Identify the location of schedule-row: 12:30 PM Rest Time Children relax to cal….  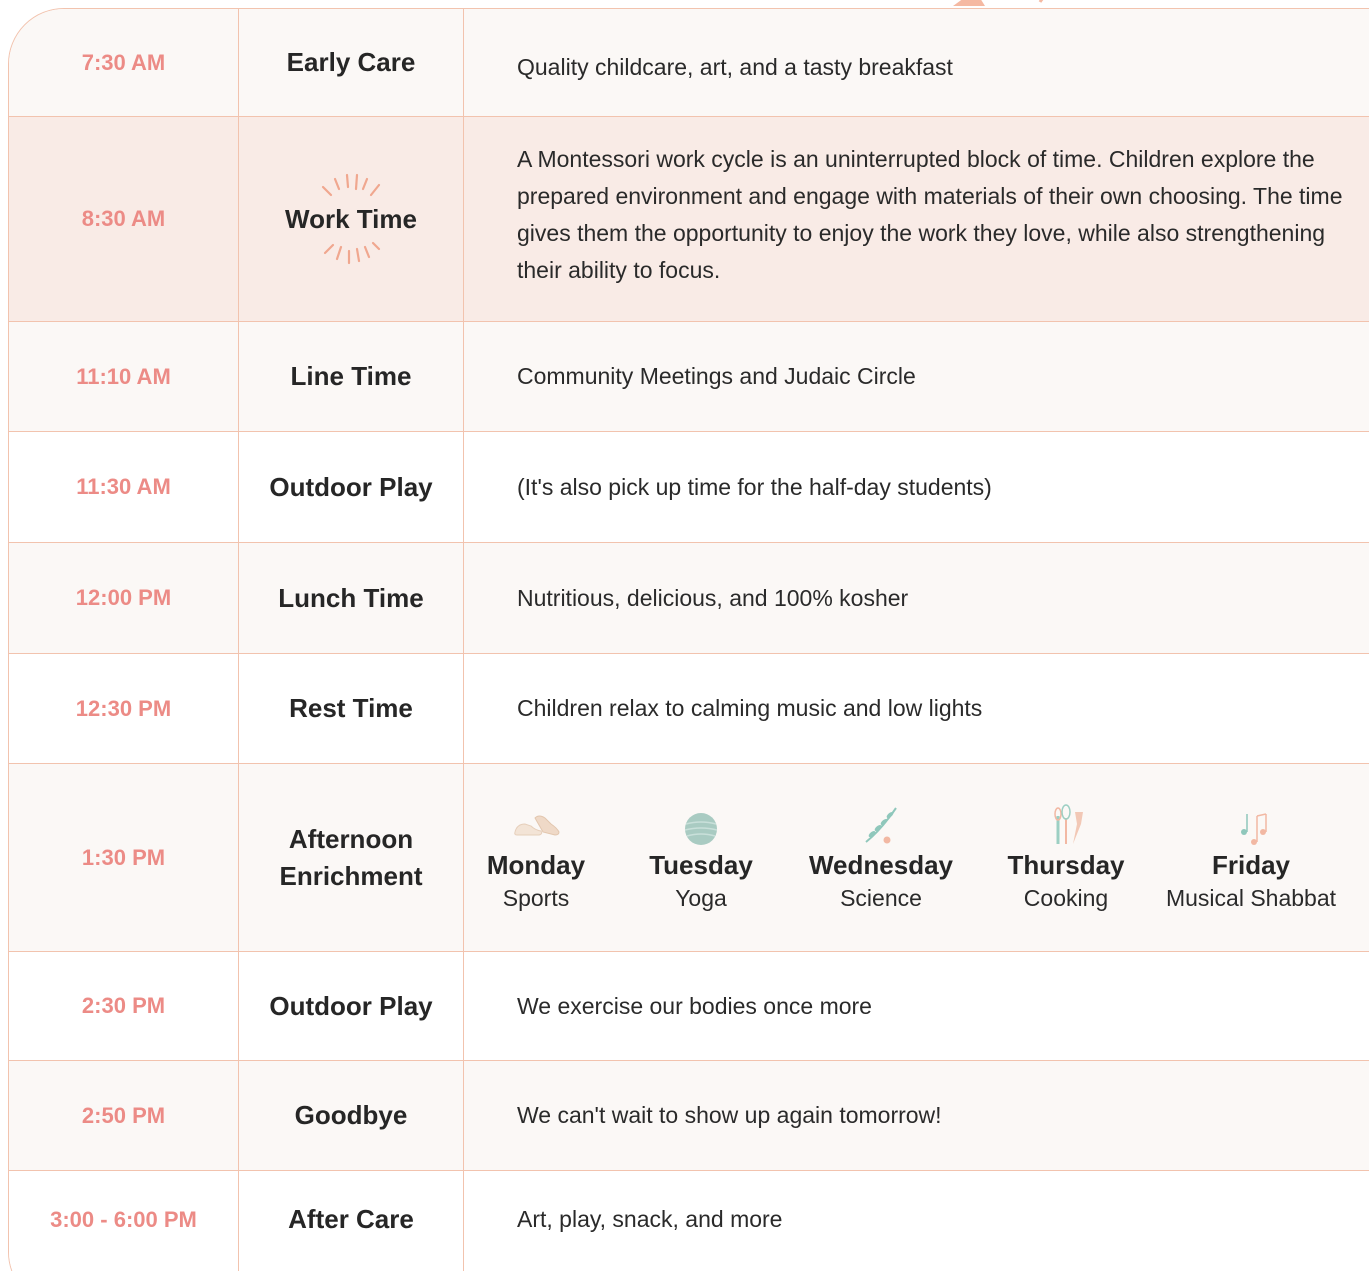
(689, 709).